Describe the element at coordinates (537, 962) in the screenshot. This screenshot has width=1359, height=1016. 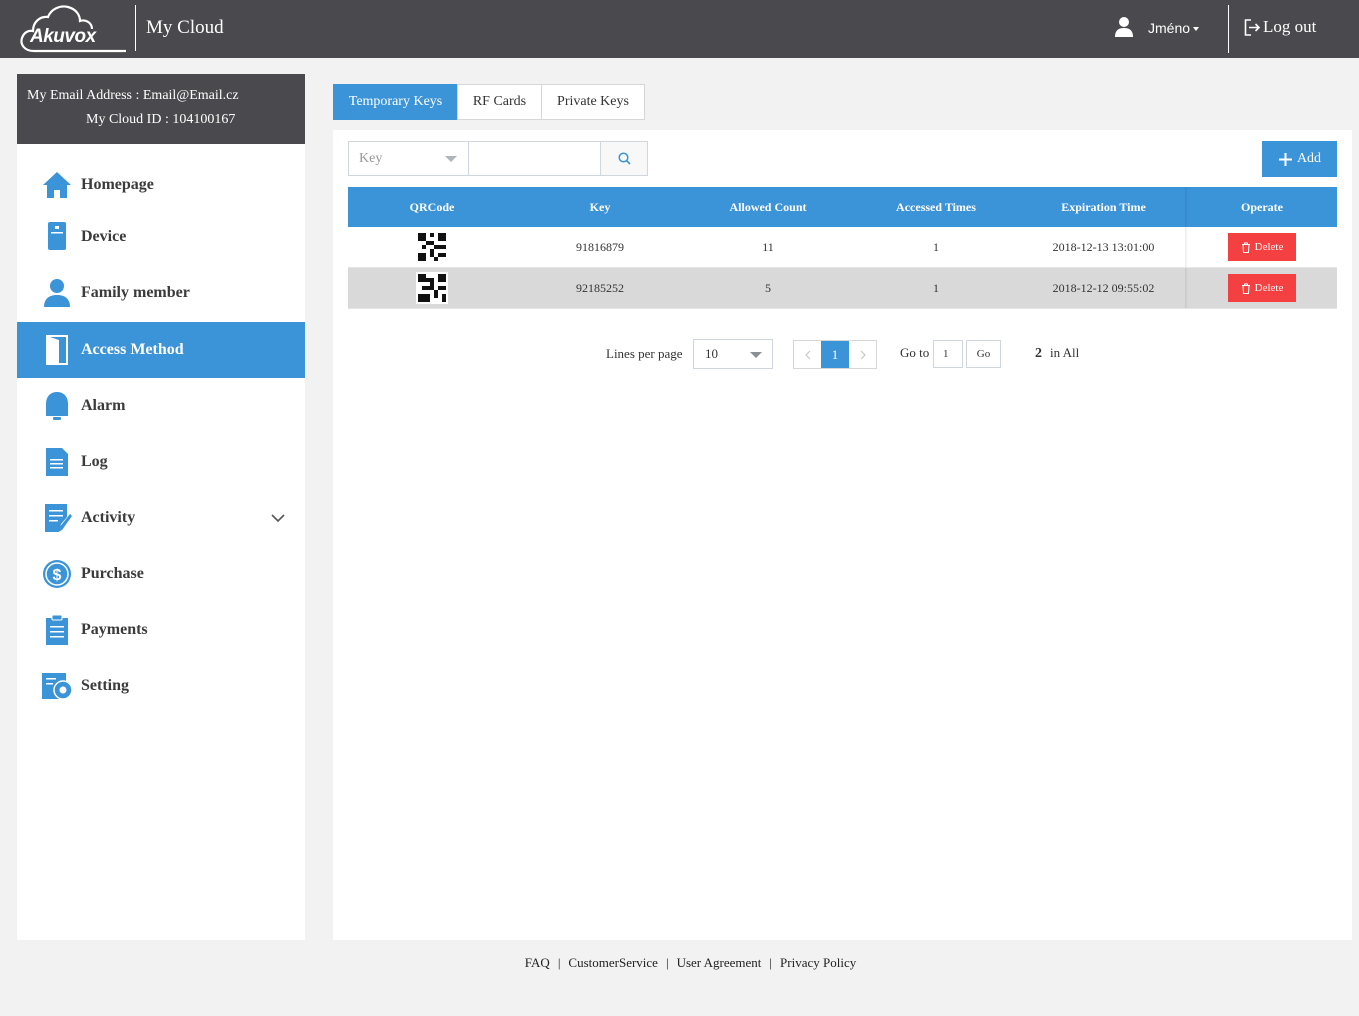
I see `footer-link-faq: FAQ` at that location.